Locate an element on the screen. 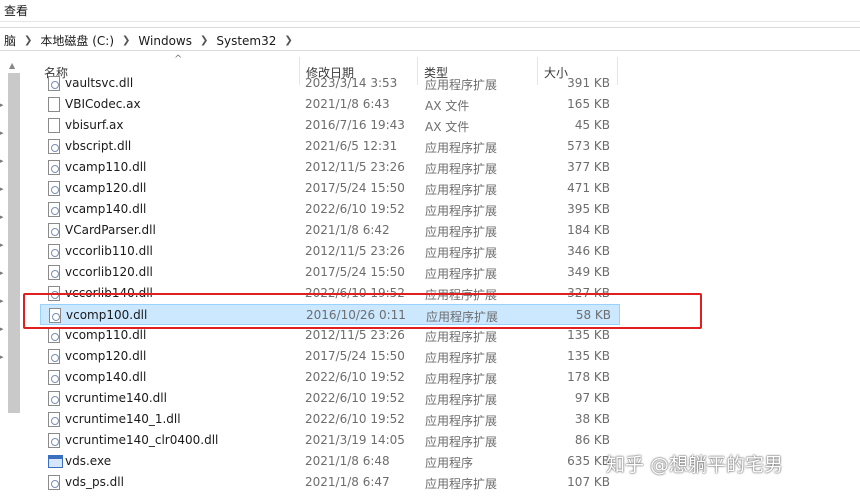 The height and width of the screenshot is (497, 860). file-row: vcamp110.dll 2012/11/5 23:26 应用程序扩展 377 KB is located at coordinates (330, 167).